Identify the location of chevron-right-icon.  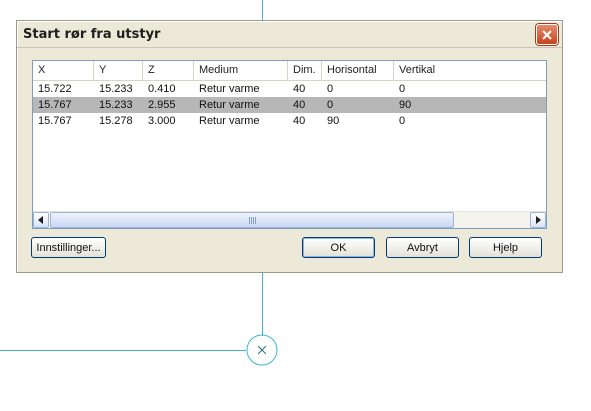
(538, 220).